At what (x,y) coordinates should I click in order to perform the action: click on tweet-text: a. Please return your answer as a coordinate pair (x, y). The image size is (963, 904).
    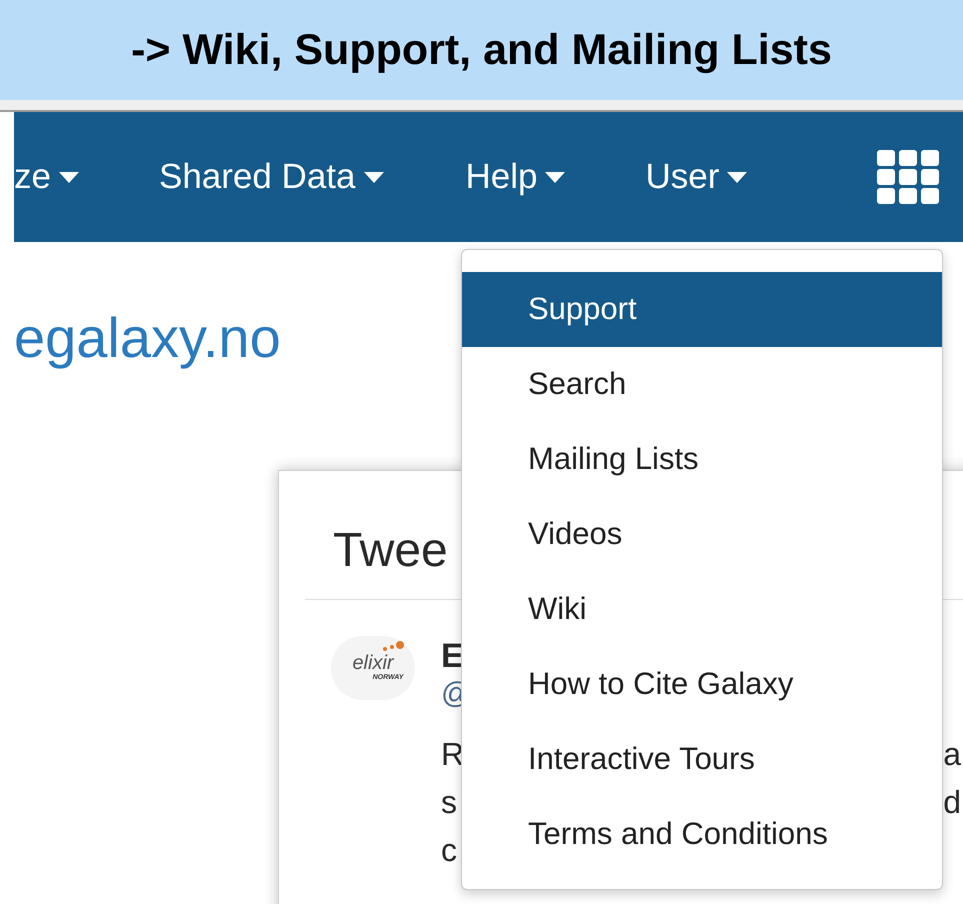
    Looking at the image, I should click on (952, 754).